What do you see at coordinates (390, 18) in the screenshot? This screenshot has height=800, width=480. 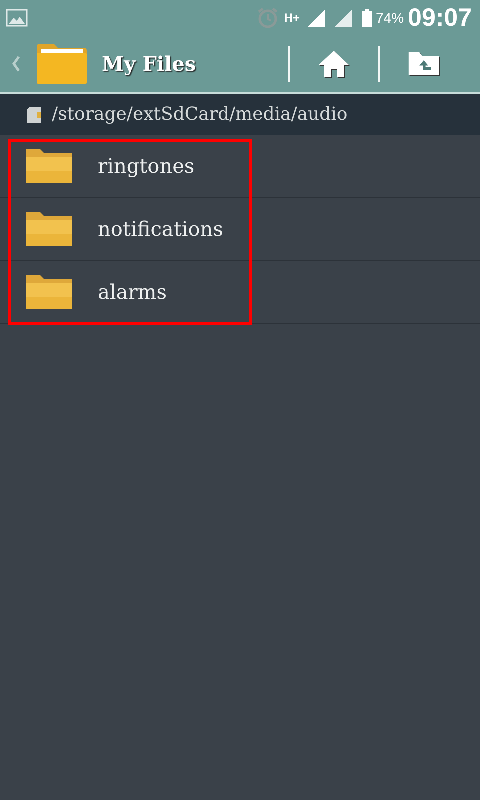 I see `battery-percent: 74%` at bounding box center [390, 18].